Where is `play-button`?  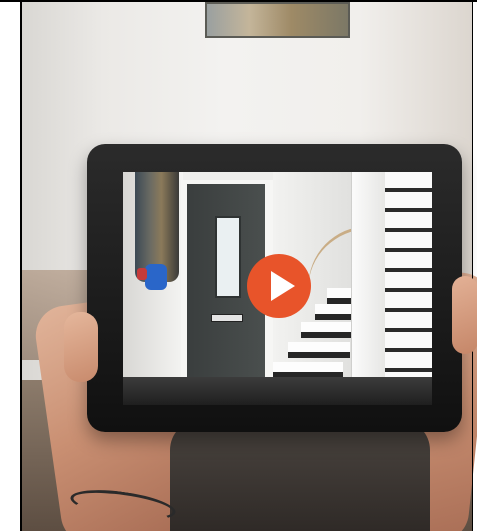
play-button is located at coordinates (279, 286).